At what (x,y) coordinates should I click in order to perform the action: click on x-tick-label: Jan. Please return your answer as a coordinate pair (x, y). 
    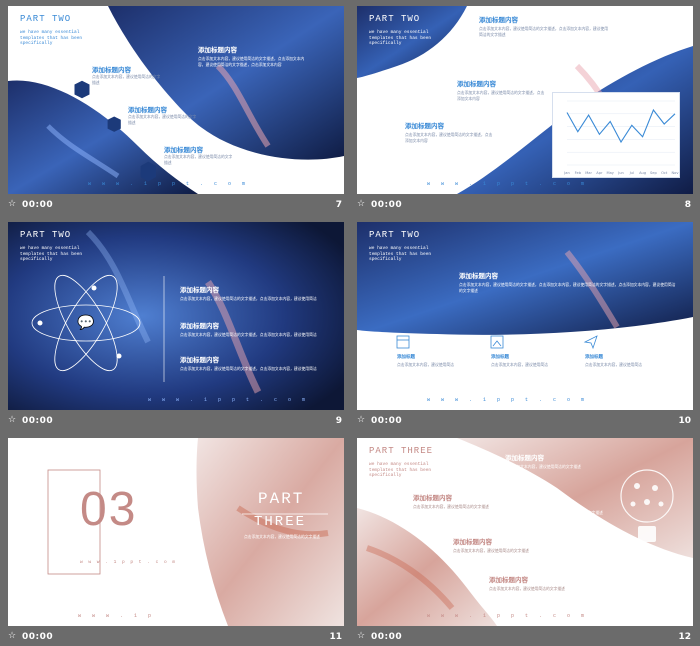
    Looking at the image, I should click on (566, 173).